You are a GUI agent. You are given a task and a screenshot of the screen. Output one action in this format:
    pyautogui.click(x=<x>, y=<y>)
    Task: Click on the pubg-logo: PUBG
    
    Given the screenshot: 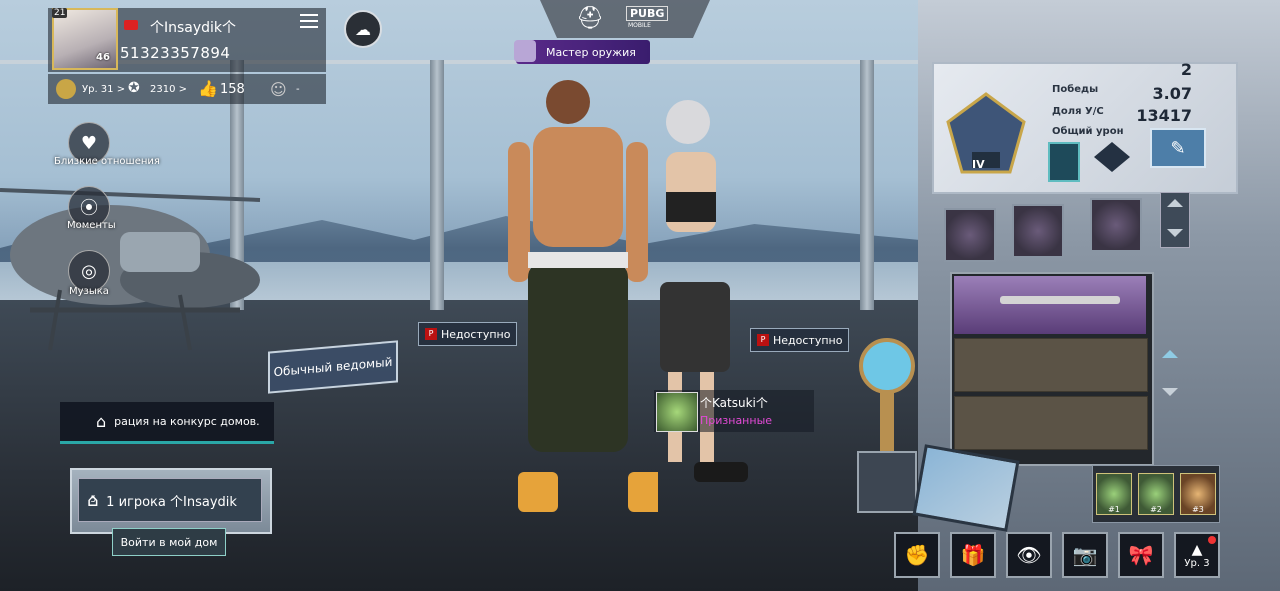 What is the action you would take?
    pyautogui.click(x=647, y=13)
    